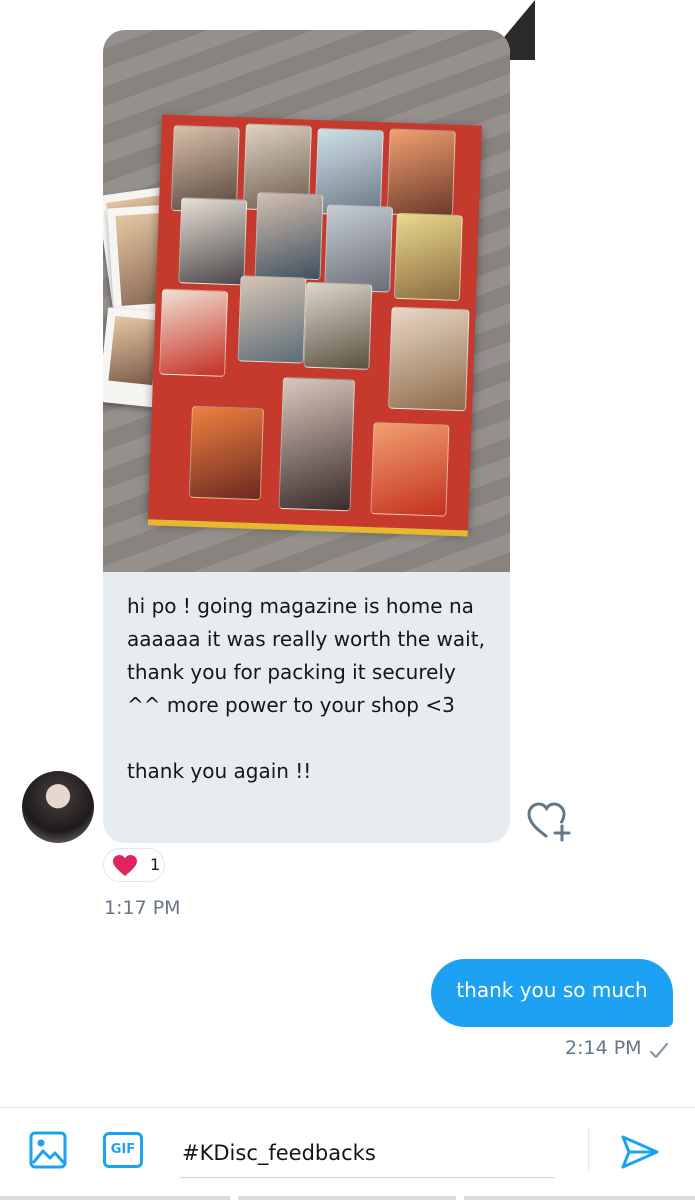 This screenshot has width=695, height=1200. I want to click on outgoing-message-bubble: thank you so much, so click(552, 993).